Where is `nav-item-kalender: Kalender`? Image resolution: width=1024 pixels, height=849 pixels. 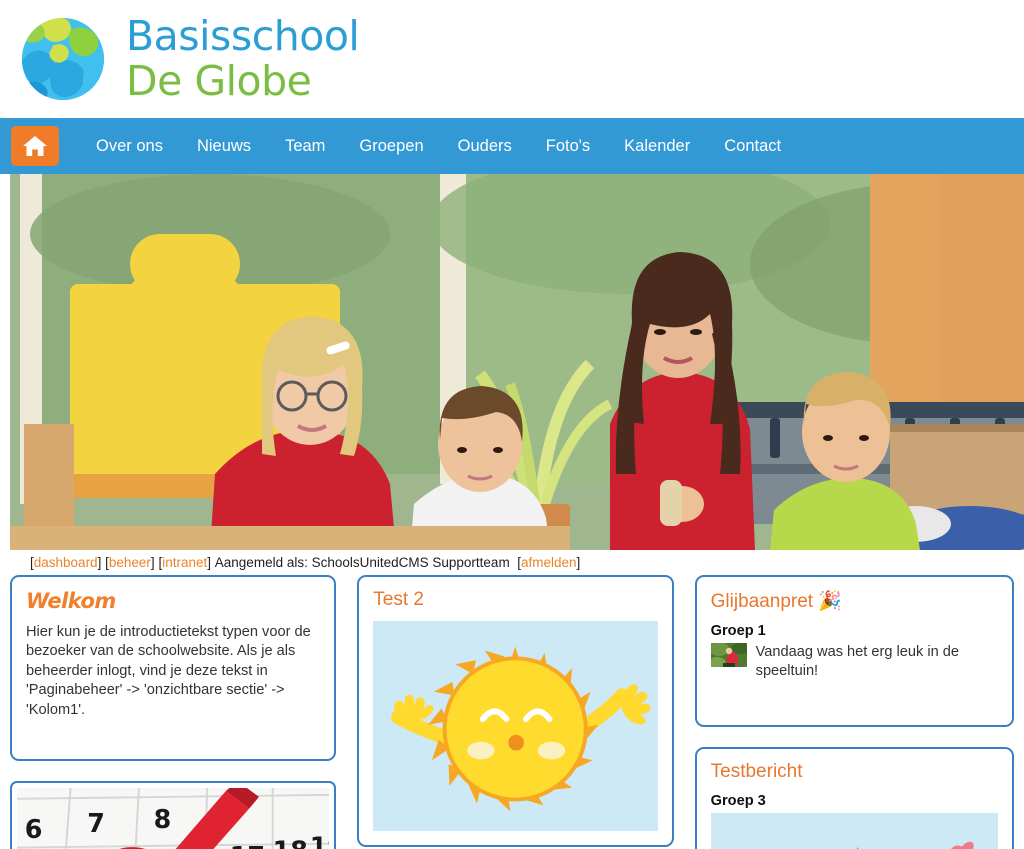
nav-item-kalender: Kalender is located at coordinates (657, 146).